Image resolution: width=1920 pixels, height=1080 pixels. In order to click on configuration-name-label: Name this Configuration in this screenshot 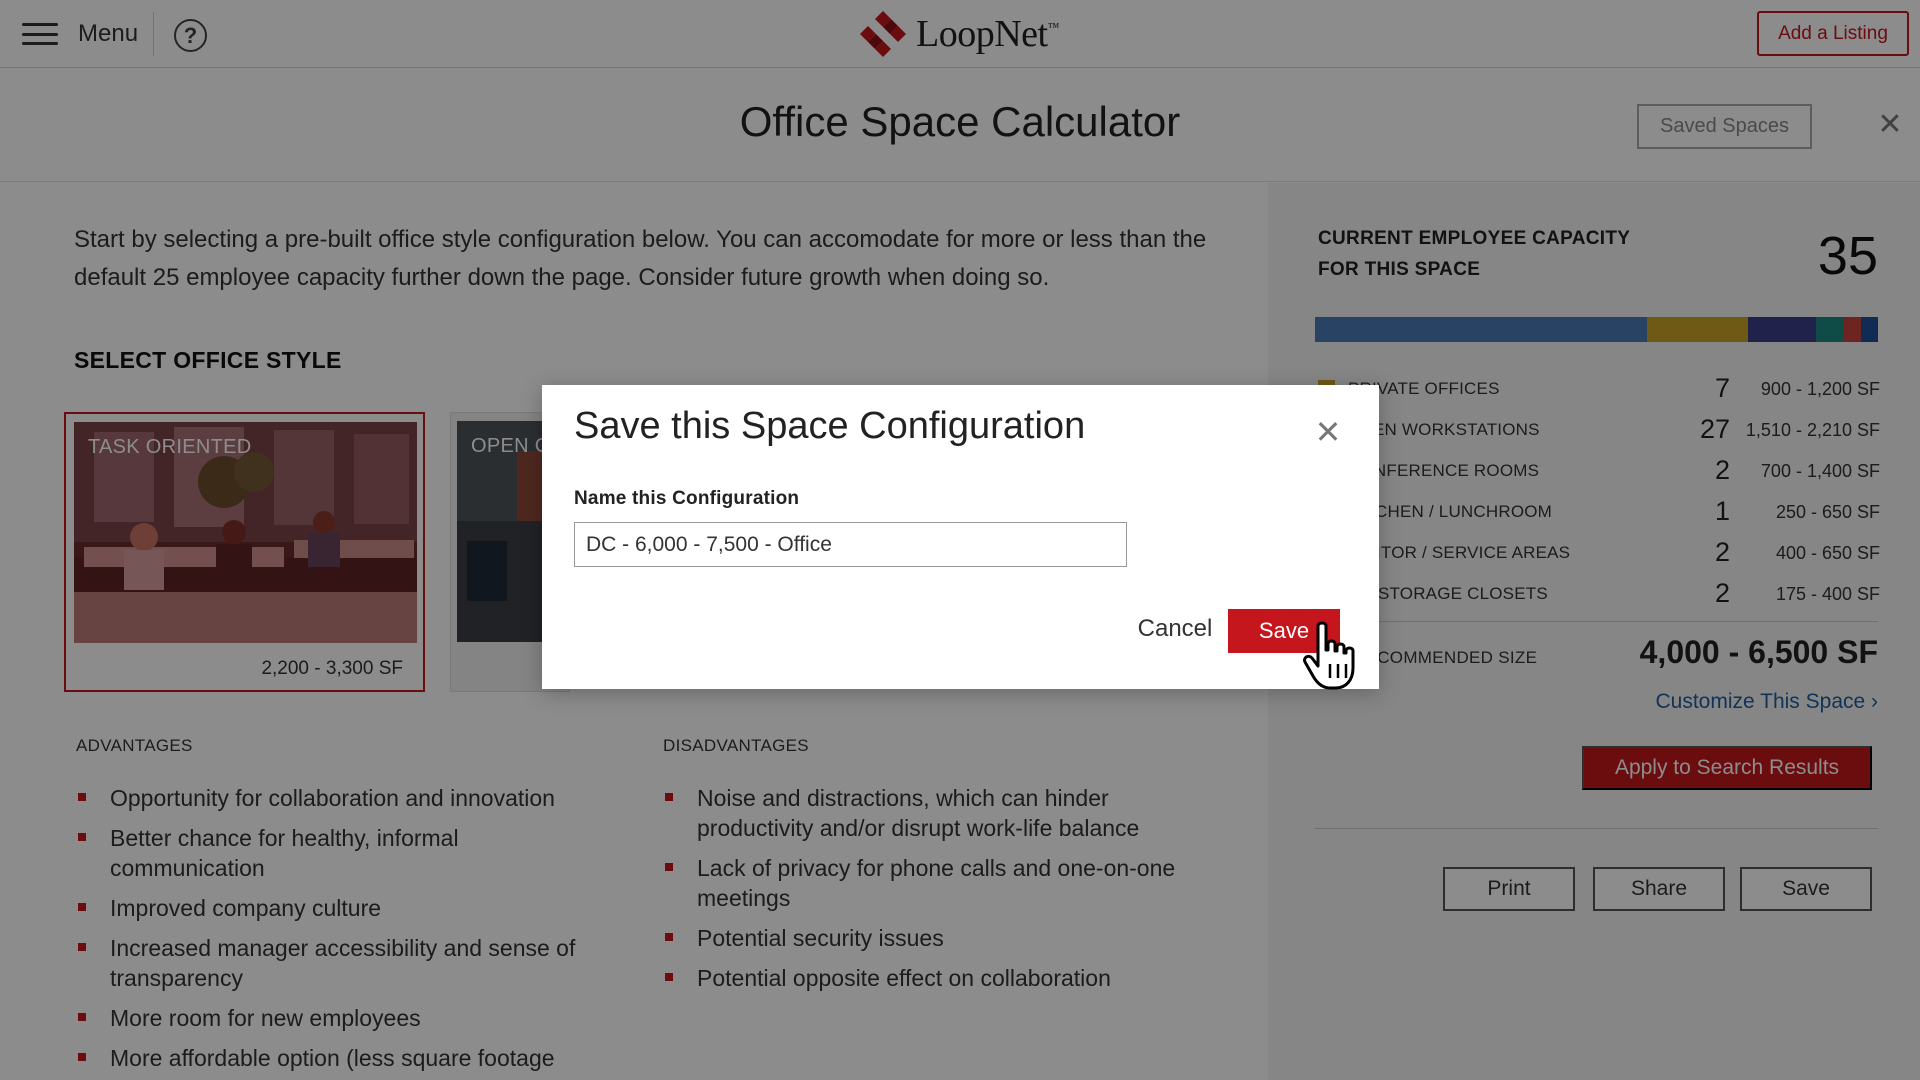, I will do `click(687, 498)`.